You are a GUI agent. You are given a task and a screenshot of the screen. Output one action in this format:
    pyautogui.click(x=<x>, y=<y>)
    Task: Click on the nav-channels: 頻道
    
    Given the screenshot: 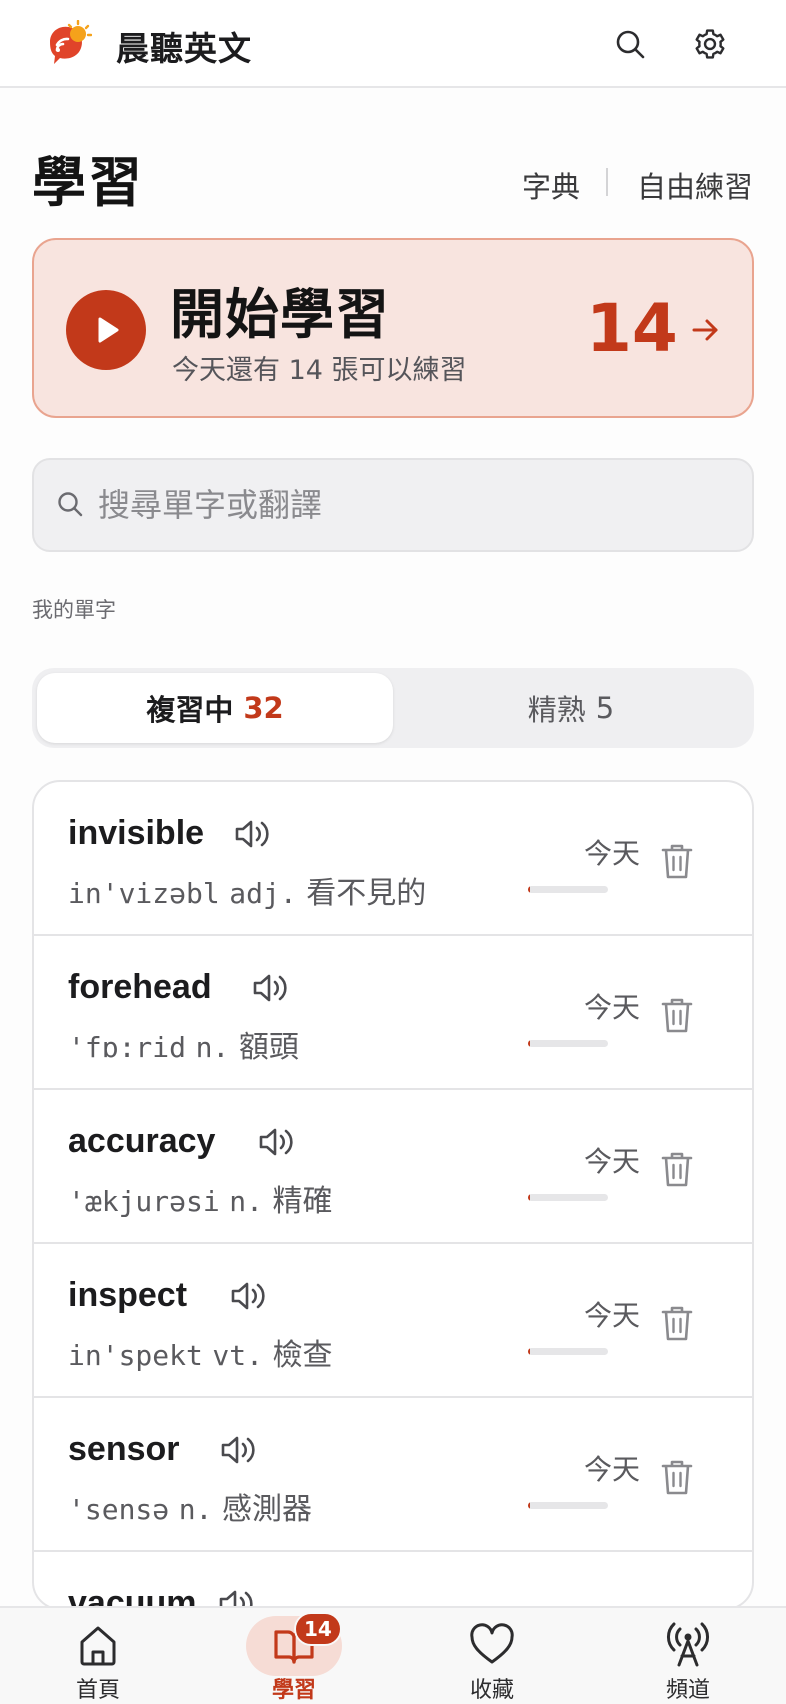 What is the action you would take?
    pyautogui.click(x=688, y=1656)
    